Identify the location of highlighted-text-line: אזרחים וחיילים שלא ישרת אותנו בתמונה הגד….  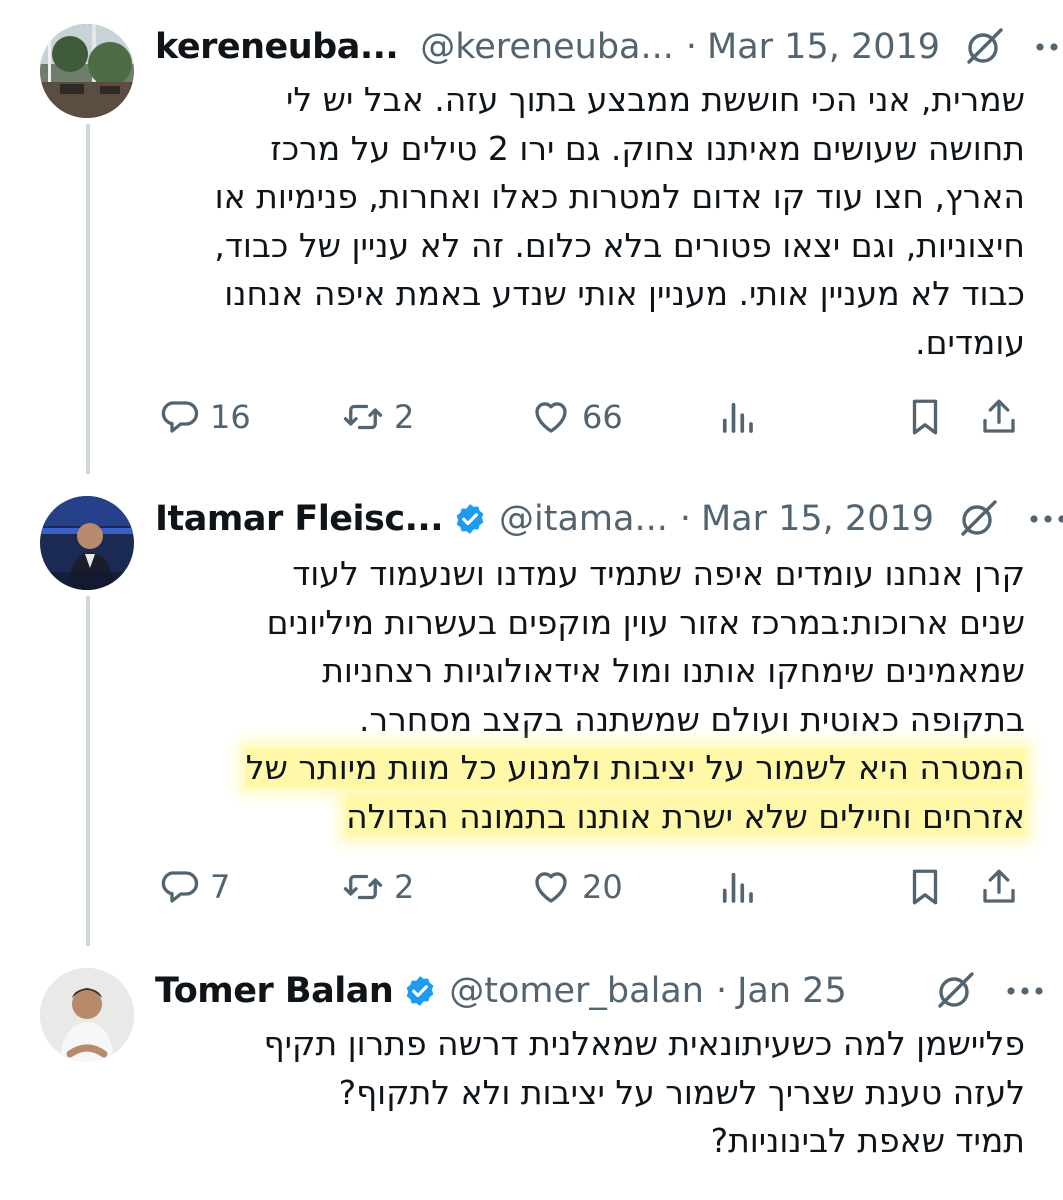
(590, 817).